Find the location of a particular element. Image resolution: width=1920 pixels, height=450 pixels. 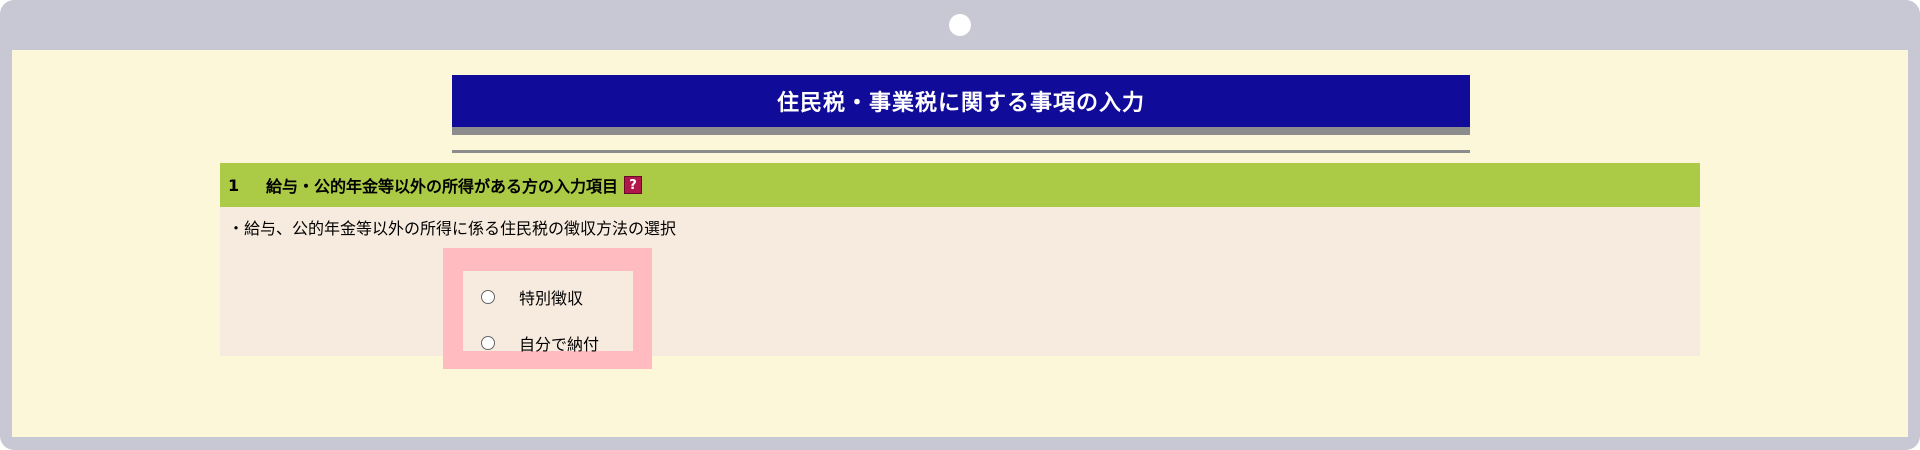

option-special-collection: 特別徴収 is located at coordinates (532, 297).